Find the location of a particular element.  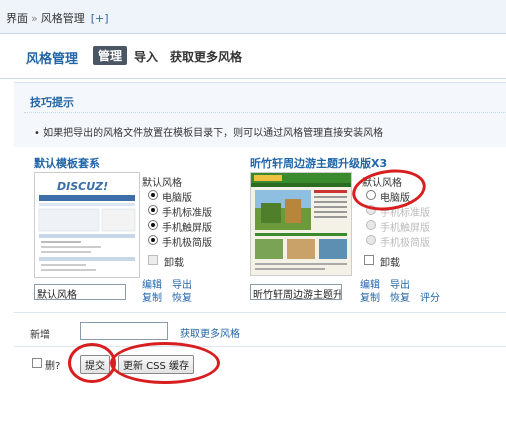

tab-import: 导入 is located at coordinates (146, 56).